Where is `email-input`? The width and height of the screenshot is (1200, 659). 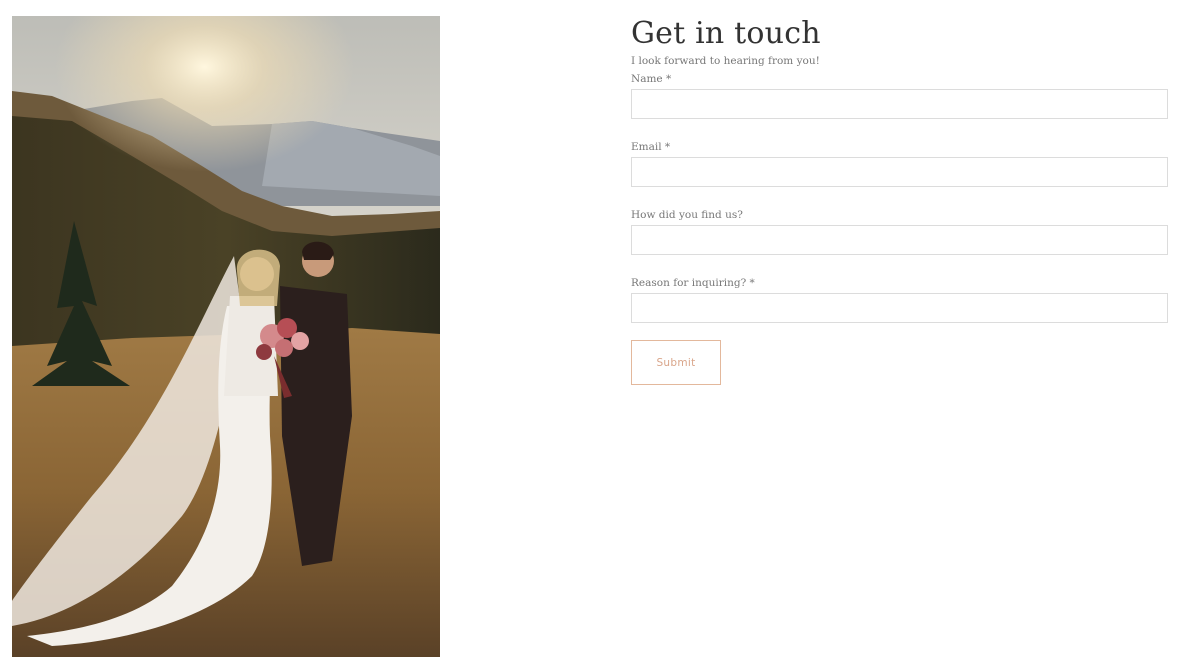
email-input is located at coordinates (899, 172).